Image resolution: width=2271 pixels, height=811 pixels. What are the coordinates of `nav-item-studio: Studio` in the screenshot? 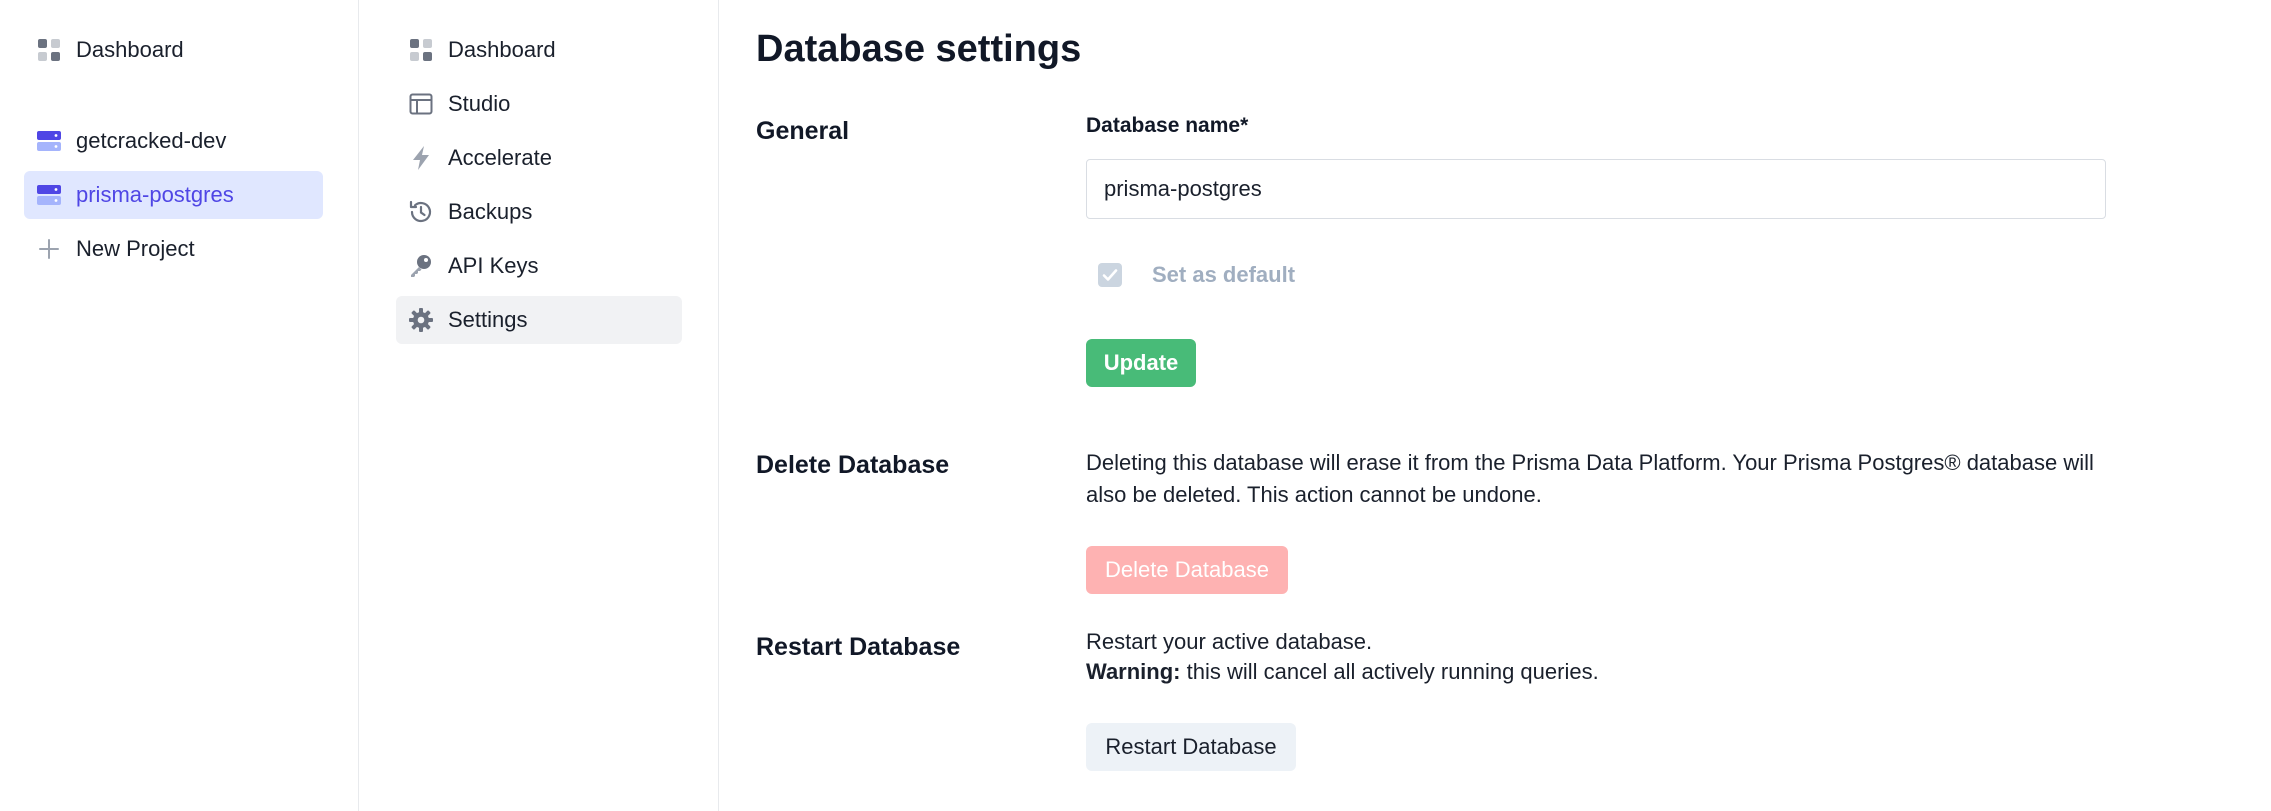 It's located at (539, 104).